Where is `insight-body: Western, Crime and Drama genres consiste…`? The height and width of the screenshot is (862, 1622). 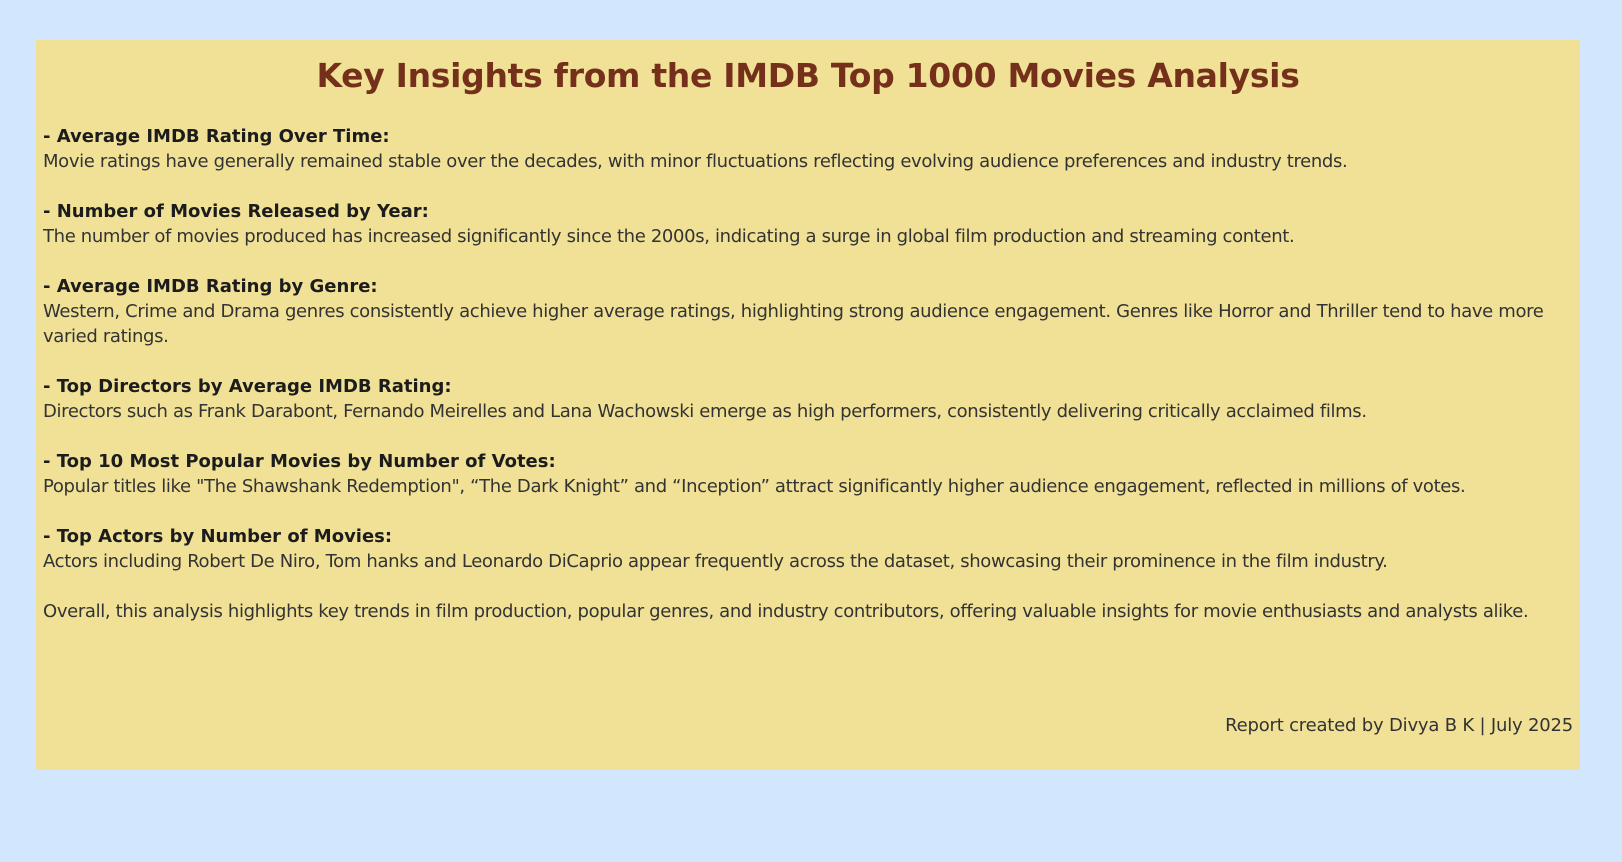 insight-body: Western, Crime and Drama genres consiste… is located at coordinates (793, 324).